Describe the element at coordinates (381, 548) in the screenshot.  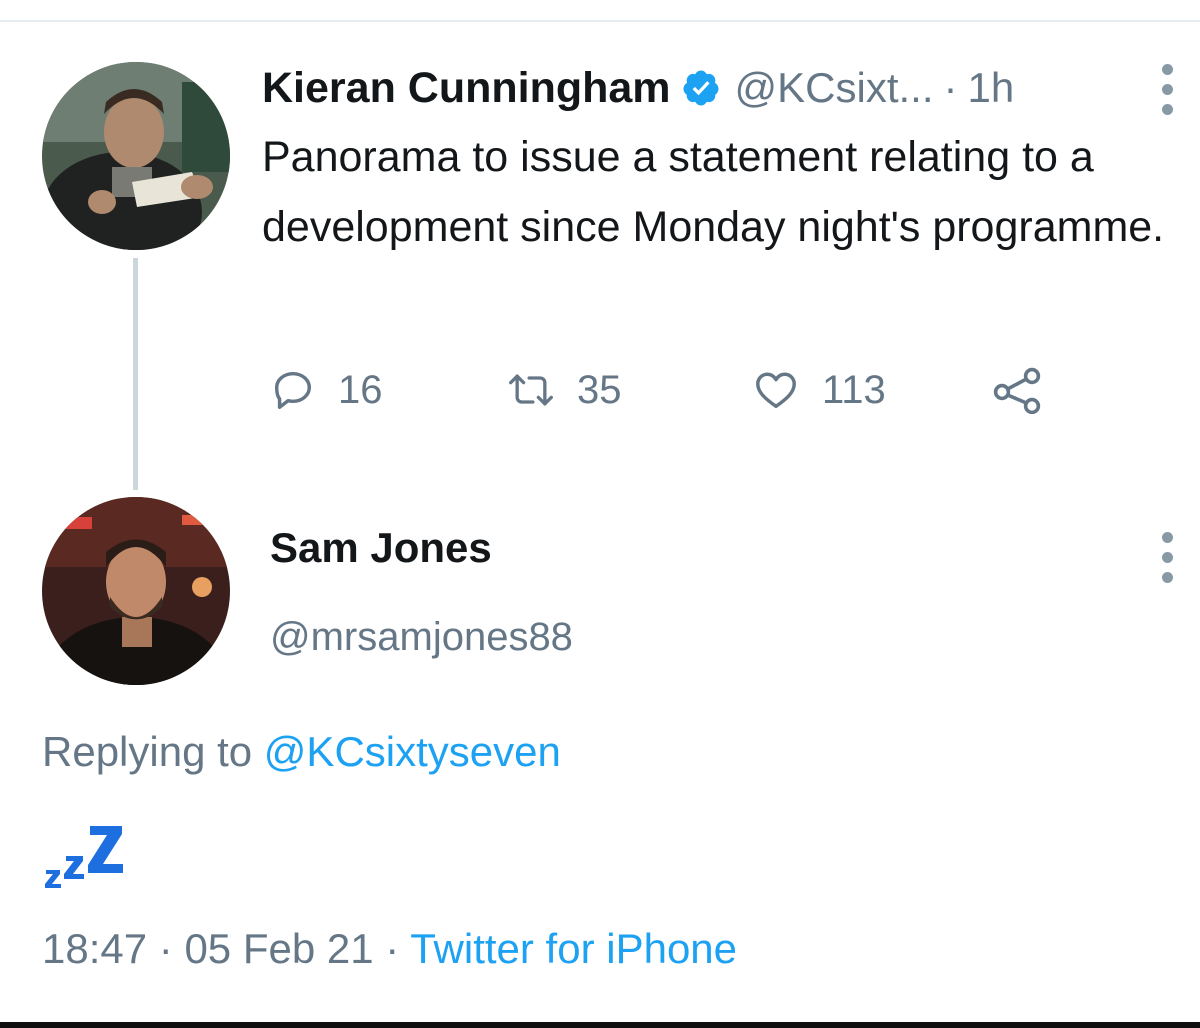
I see `reply-author-name: Sam Jones` at that location.